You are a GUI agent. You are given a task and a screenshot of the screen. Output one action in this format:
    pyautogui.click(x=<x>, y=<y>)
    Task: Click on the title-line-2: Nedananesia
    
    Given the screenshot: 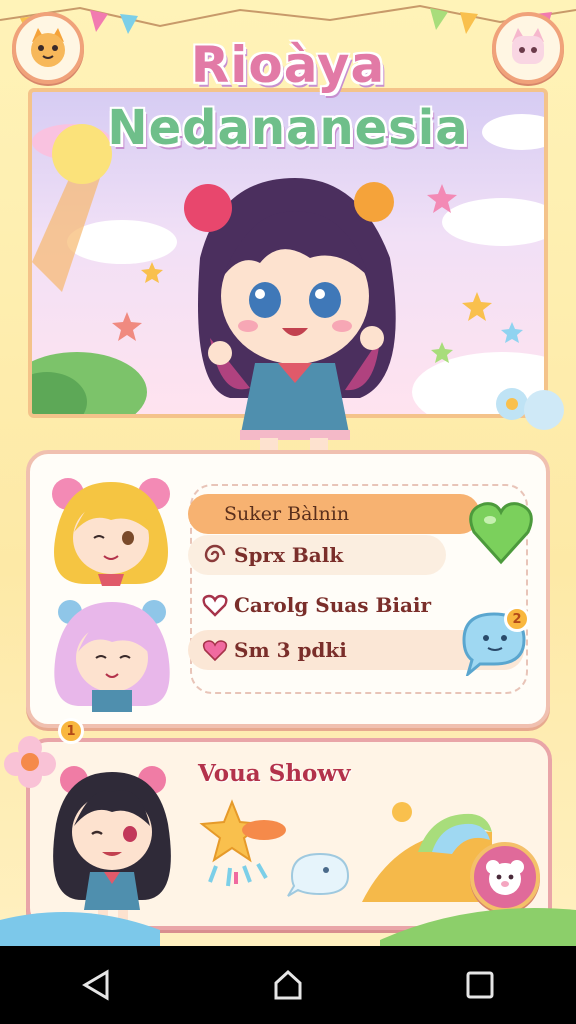 What is the action you would take?
    pyautogui.click(x=288, y=128)
    